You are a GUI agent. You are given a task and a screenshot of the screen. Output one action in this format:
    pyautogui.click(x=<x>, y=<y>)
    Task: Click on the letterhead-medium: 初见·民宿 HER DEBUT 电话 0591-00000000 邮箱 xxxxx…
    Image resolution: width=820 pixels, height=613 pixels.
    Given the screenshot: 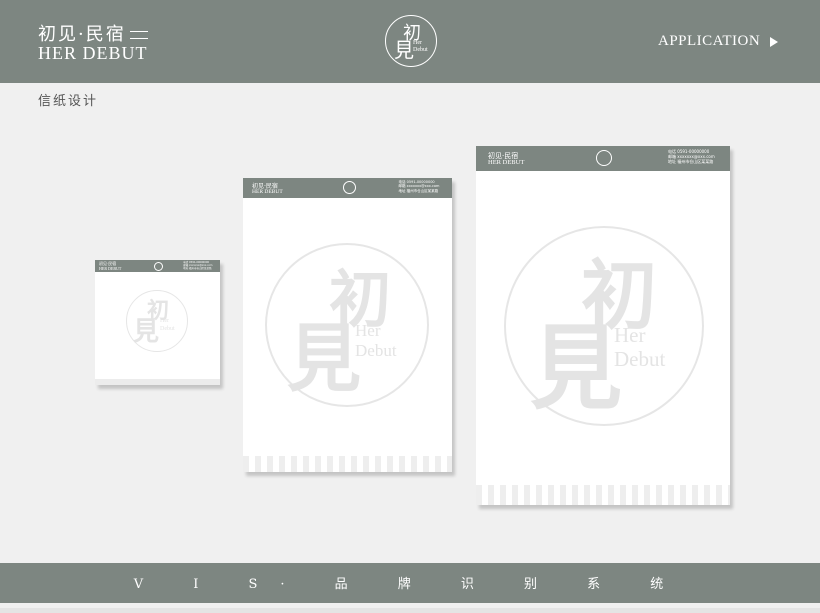 What is the action you would take?
    pyautogui.click(x=347, y=325)
    